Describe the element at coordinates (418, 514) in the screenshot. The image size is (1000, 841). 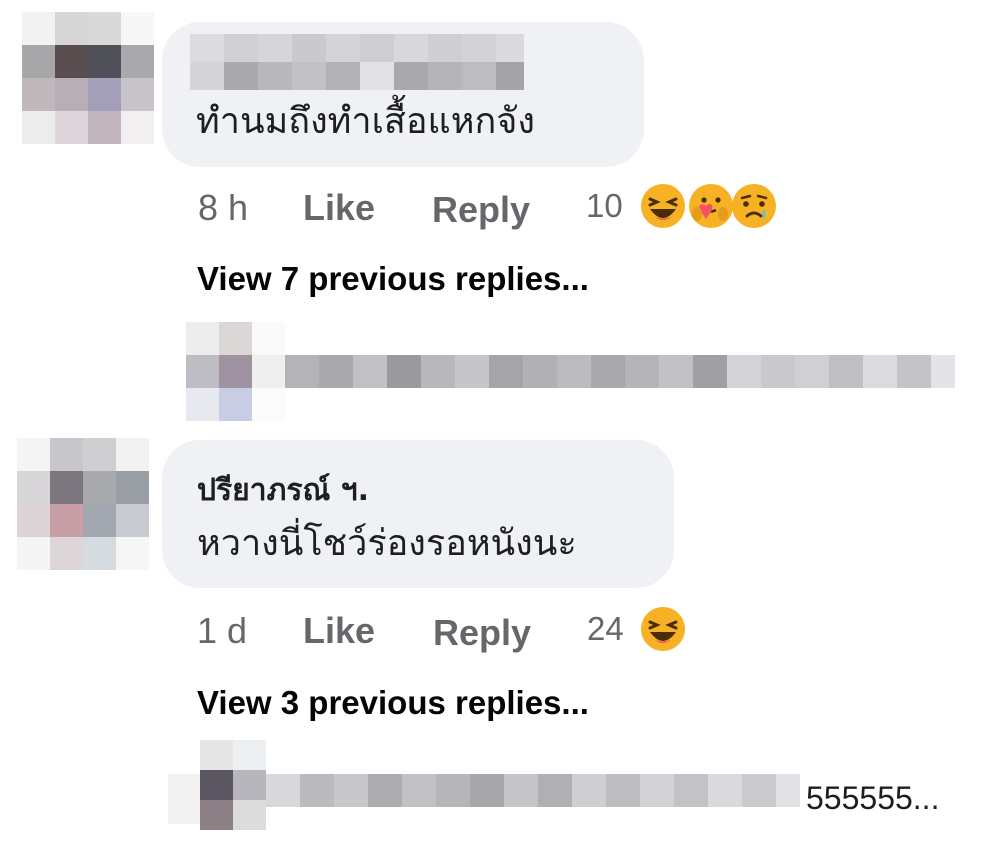
I see `comment-bubble` at that location.